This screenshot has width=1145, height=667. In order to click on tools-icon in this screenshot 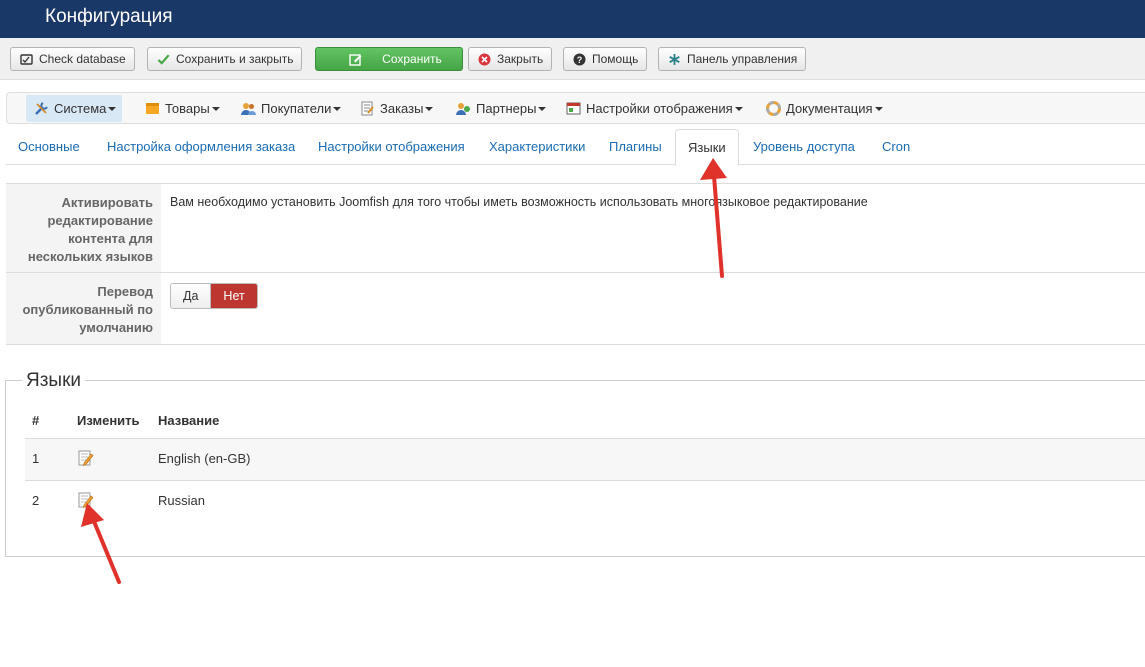, I will do `click(41, 108)`.